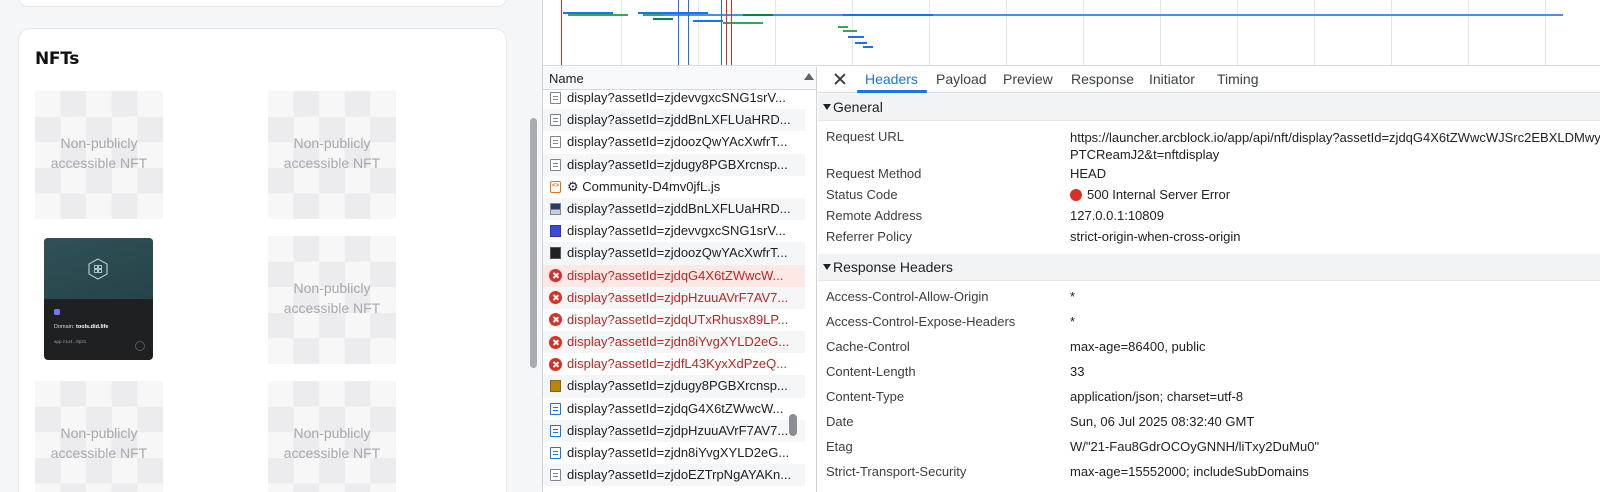 This screenshot has height=492, width=1600. I want to click on header-key: Strict-Transport-Security, so click(896, 471).